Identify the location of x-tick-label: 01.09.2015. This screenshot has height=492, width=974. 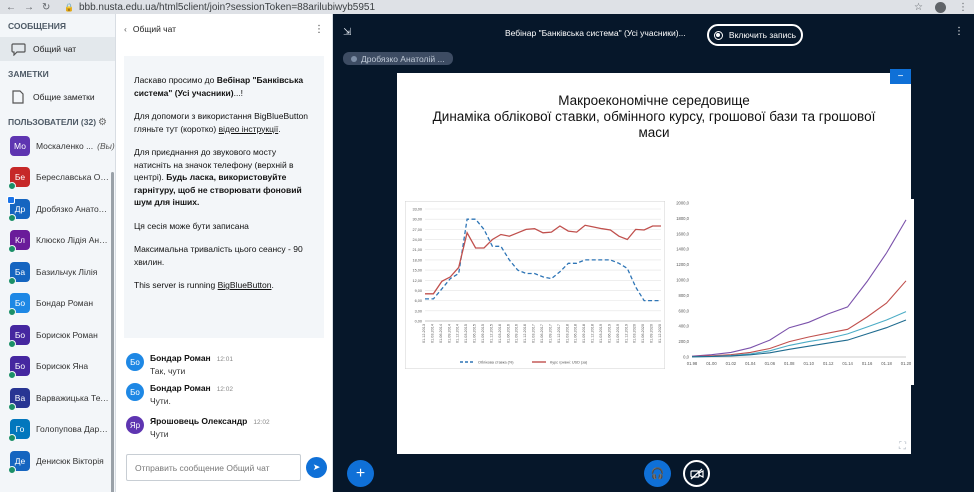
(483, 333).